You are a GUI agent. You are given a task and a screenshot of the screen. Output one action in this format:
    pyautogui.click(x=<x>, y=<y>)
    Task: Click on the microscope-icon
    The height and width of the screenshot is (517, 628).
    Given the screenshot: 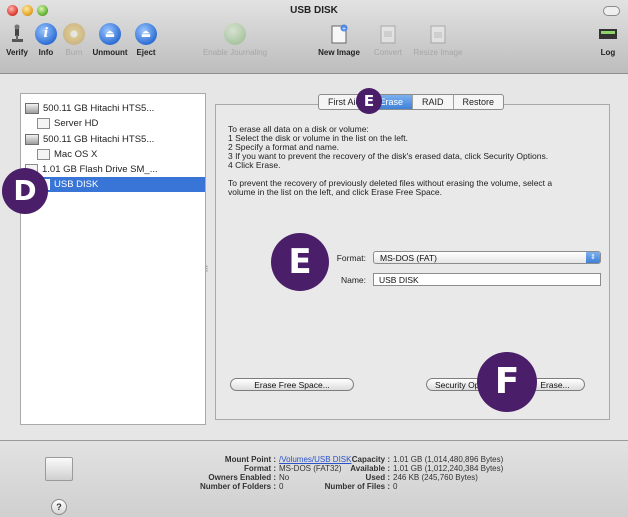 What is the action you would take?
    pyautogui.click(x=17, y=33)
    